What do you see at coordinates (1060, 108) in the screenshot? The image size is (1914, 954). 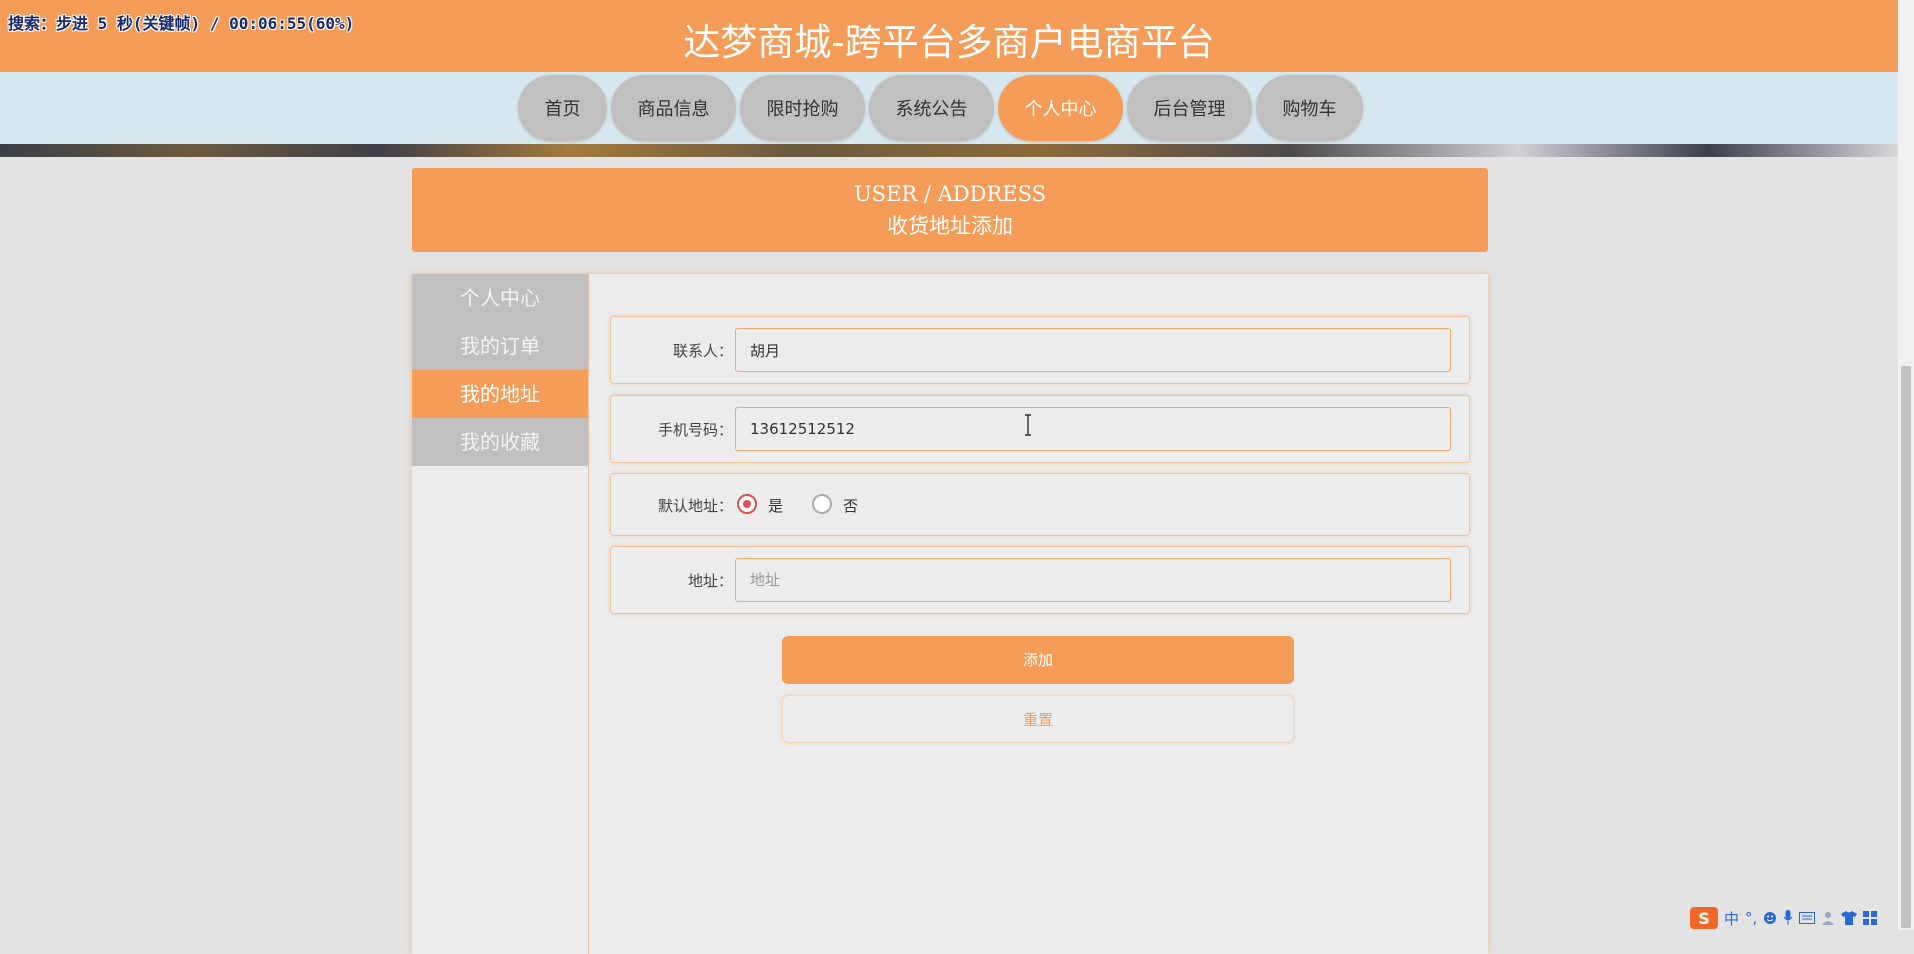 I see `nav-item-user-center: 个人中心` at bounding box center [1060, 108].